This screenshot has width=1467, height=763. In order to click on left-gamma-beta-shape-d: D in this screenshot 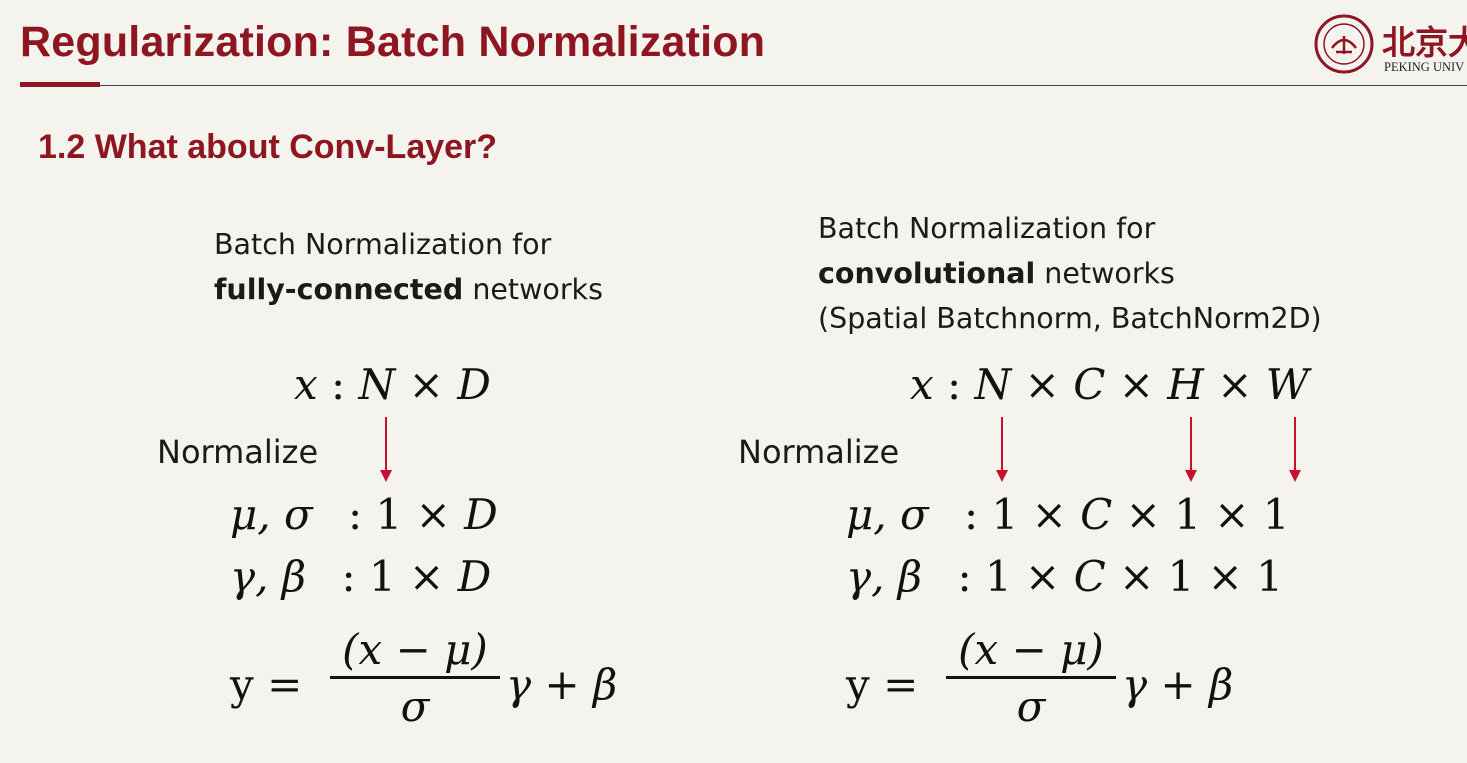, I will do `click(474, 576)`.